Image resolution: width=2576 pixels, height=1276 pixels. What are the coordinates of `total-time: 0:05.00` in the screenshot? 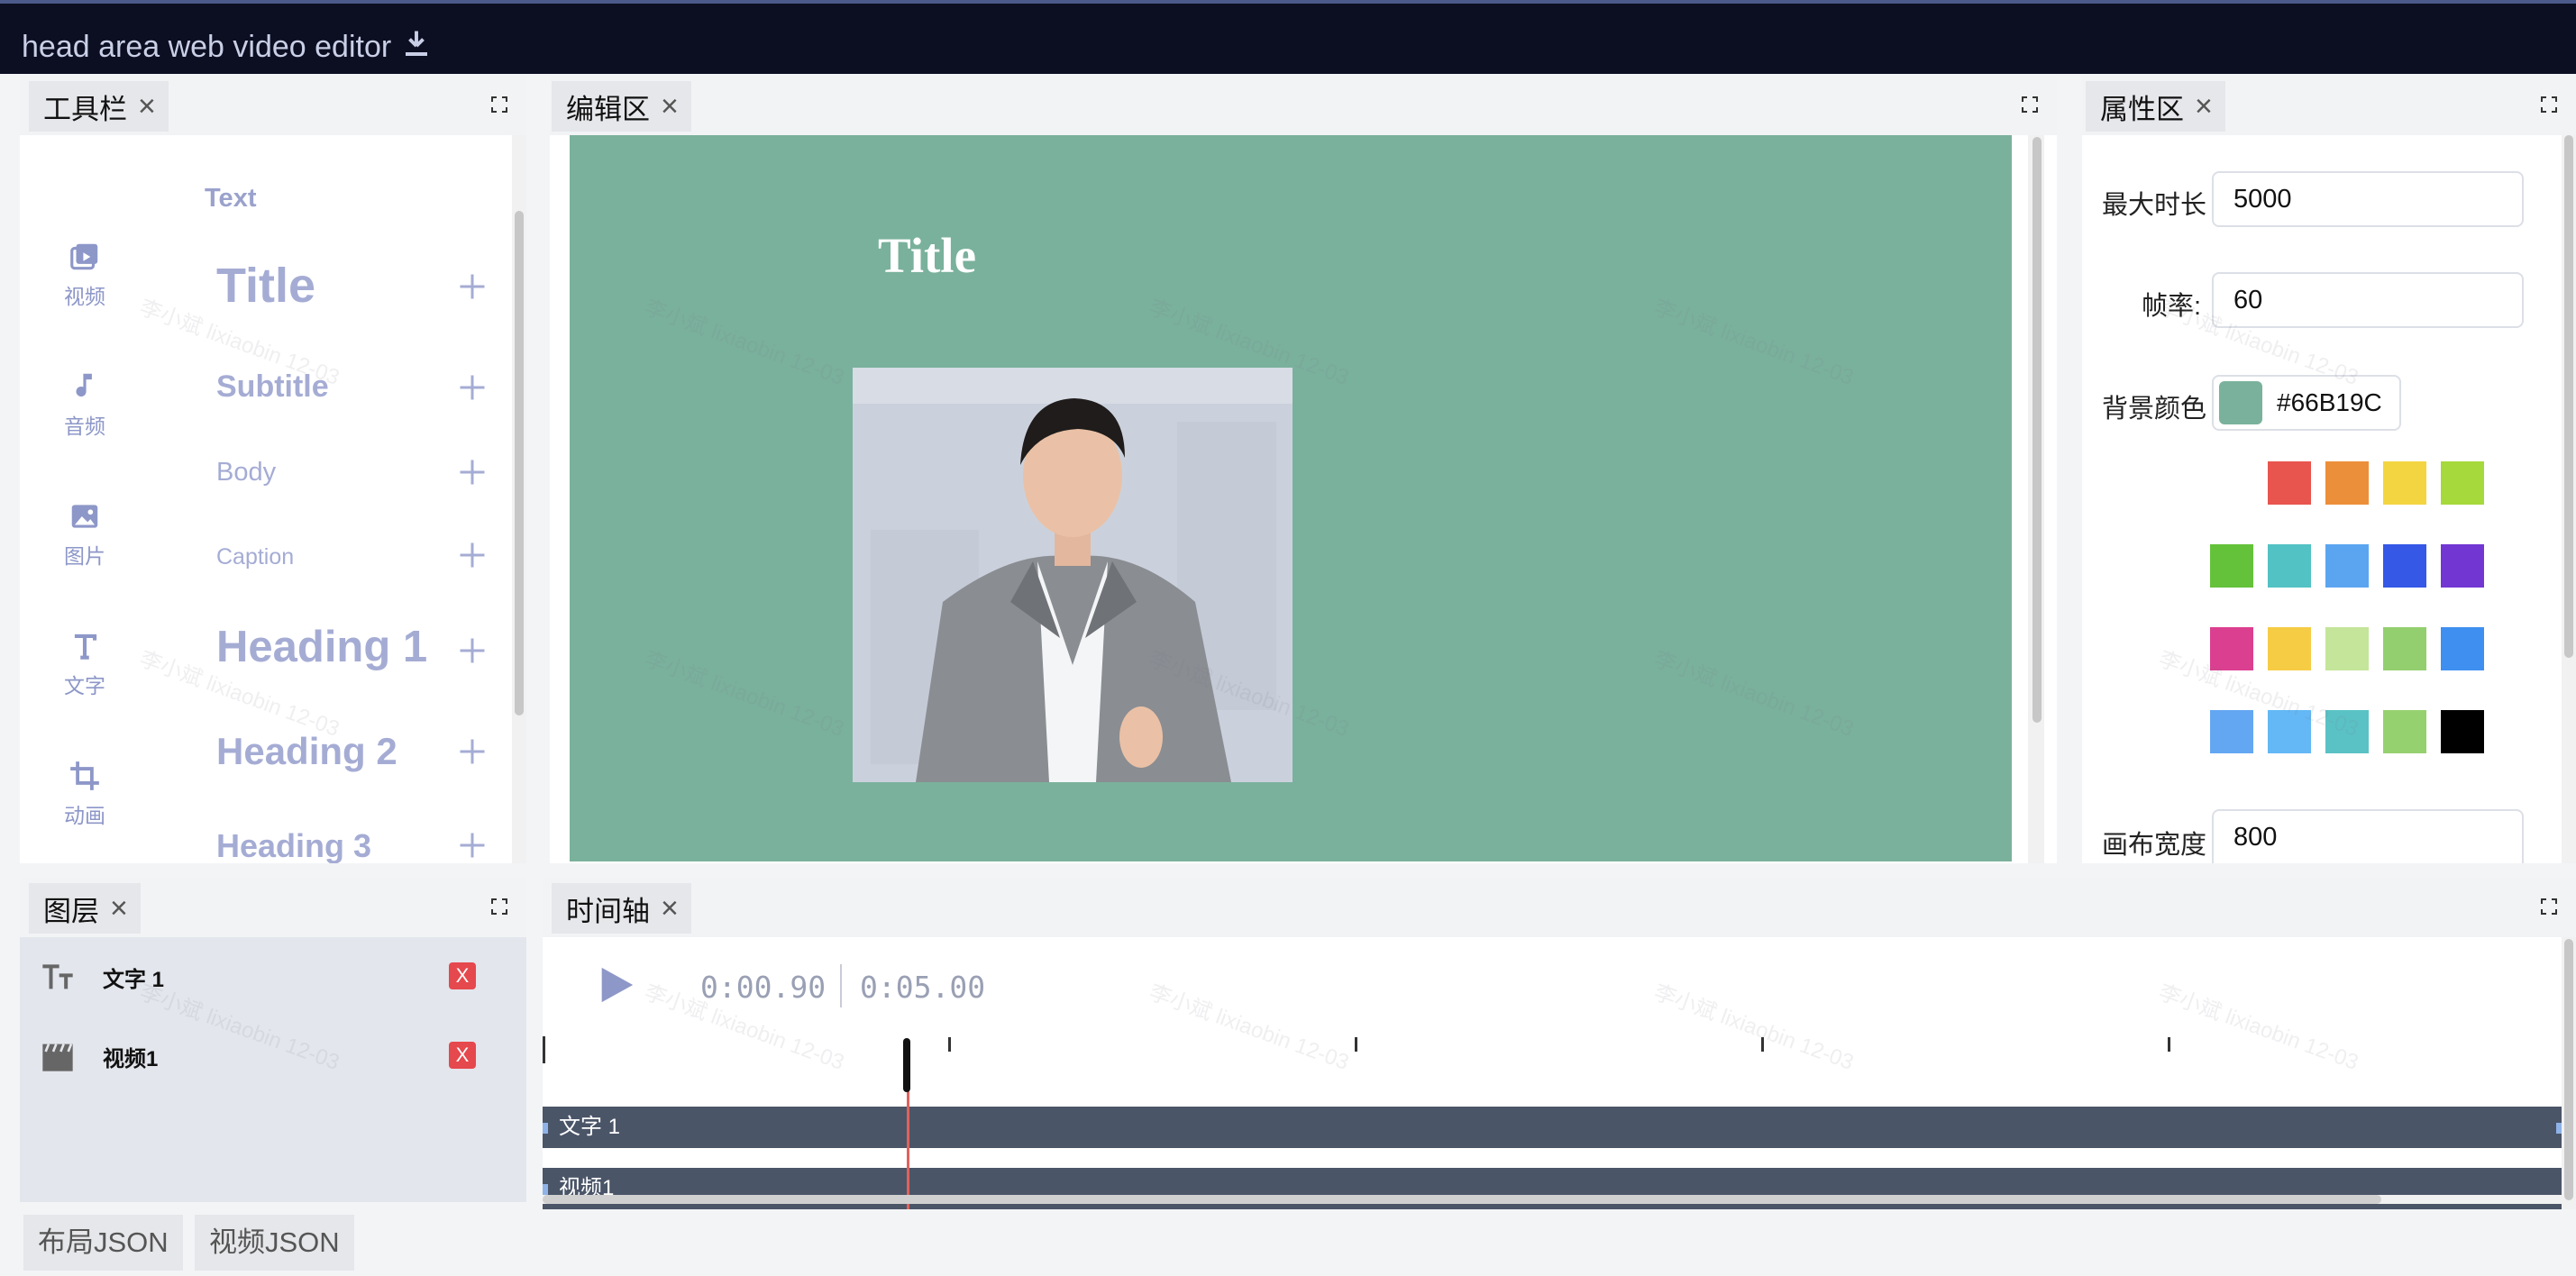 It's located at (923, 987).